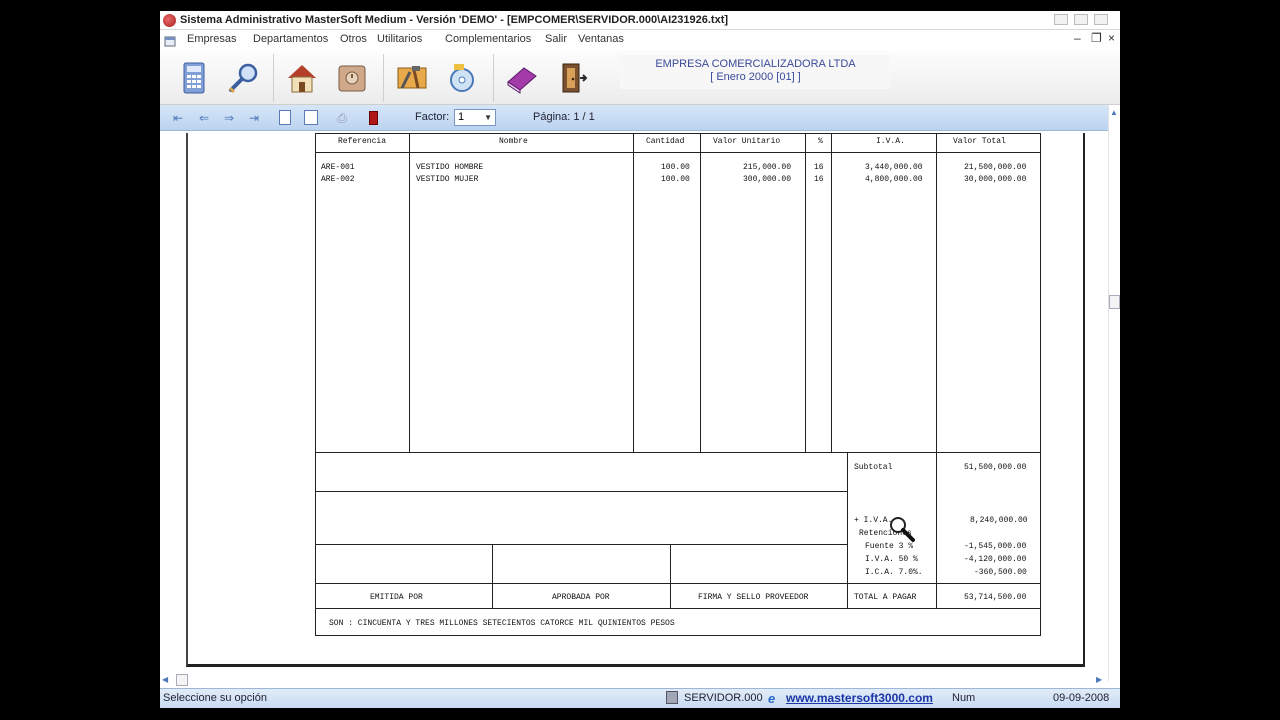 The height and width of the screenshot is (720, 1280). Describe the element at coordinates (889, 546) in the screenshot. I see `ret-fuente-label: Fuente 3 %` at that location.